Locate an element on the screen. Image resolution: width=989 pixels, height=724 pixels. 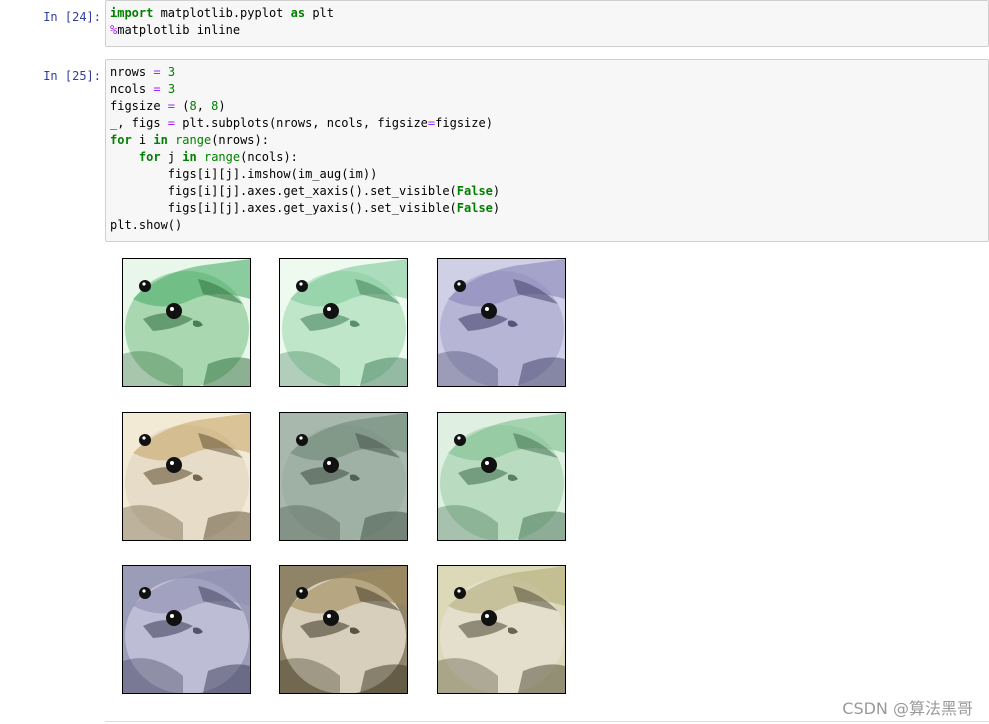
code-line: nrows = 3 is located at coordinates (547, 72).